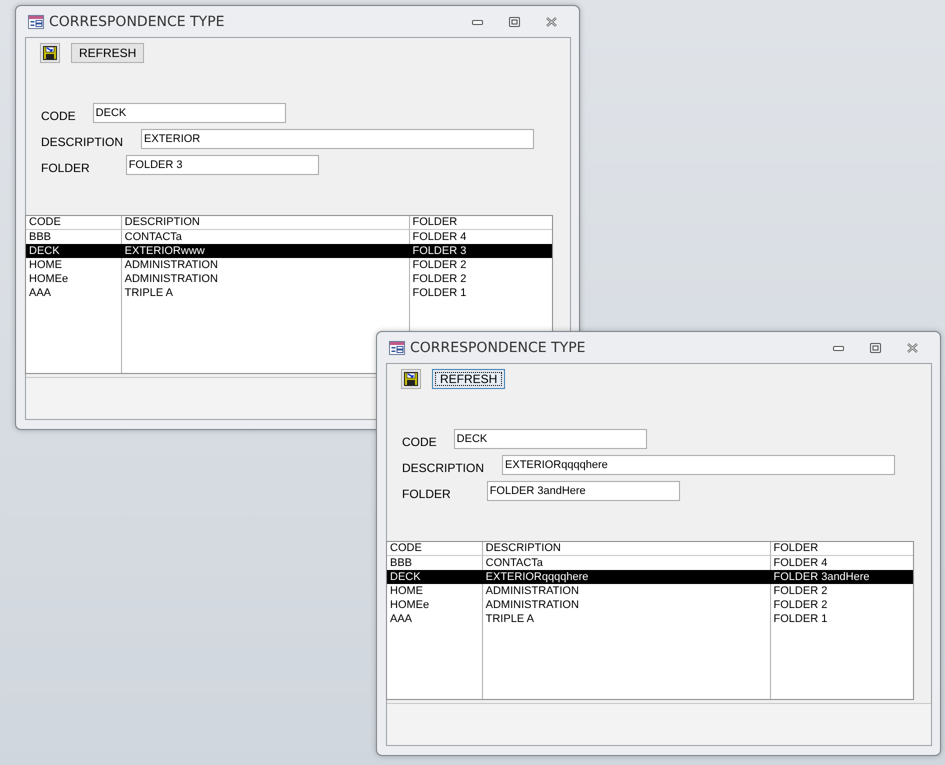 Image resolution: width=945 pixels, height=765 pixels. What do you see at coordinates (337, 139) in the screenshot?
I see `input-field: EXTERIOR` at bounding box center [337, 139].